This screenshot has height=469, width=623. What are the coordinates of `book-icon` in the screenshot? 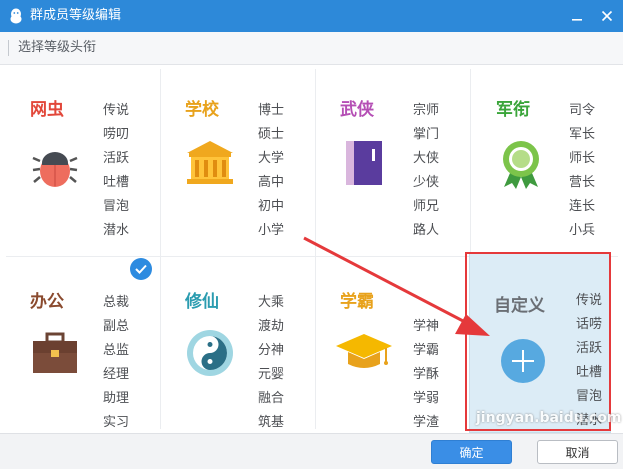 It's located at (365, 164).